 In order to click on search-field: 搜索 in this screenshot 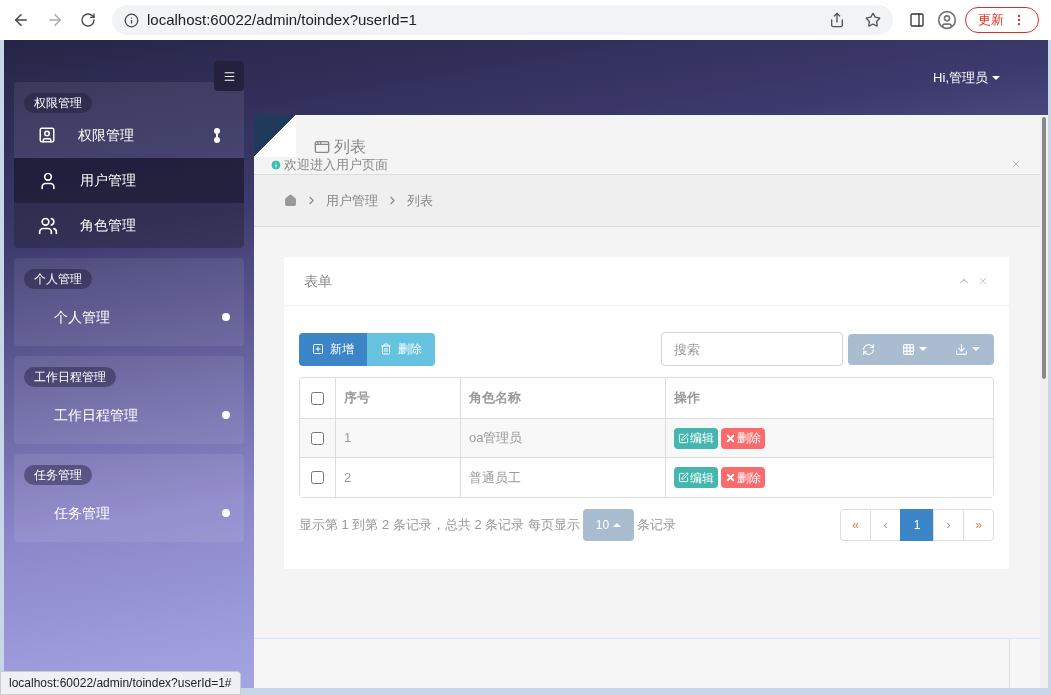, I will do `click(752, 349)`.